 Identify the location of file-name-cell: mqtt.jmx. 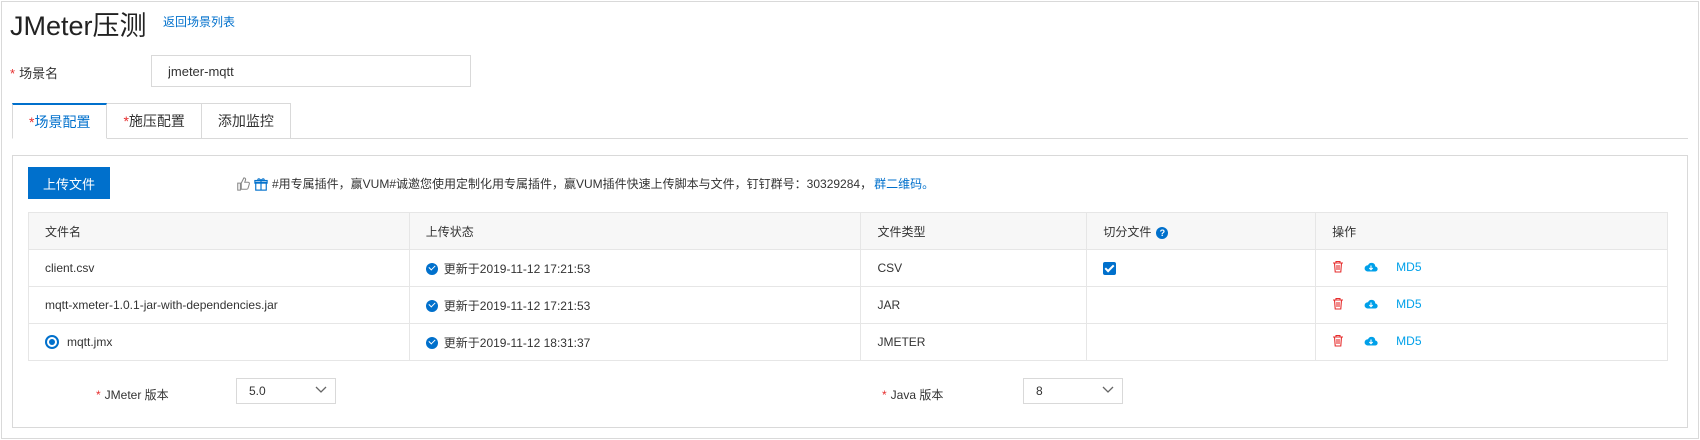
(219, 342).